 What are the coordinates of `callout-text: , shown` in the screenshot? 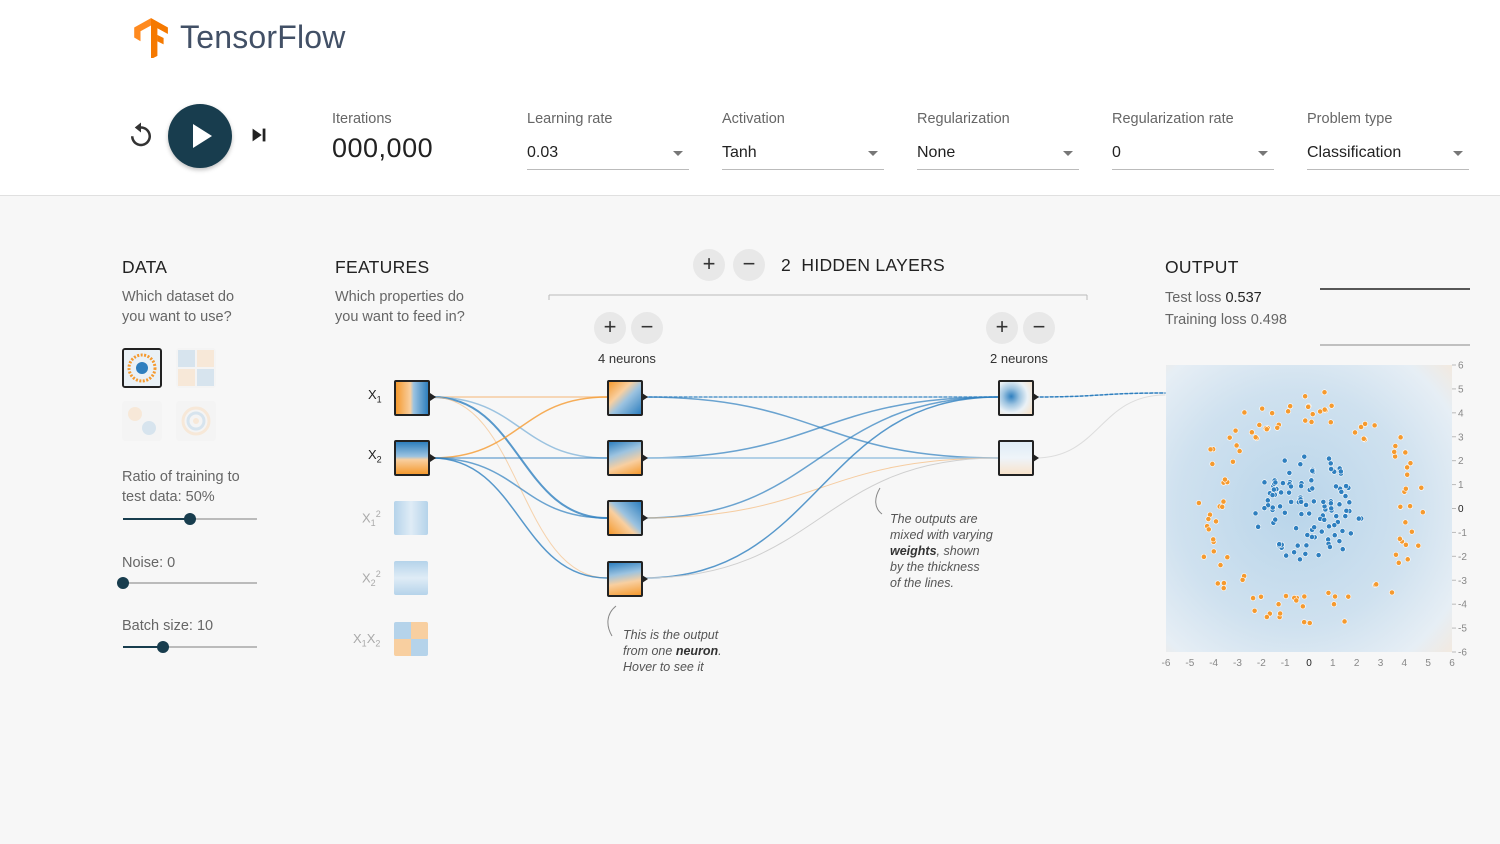 It's located at (958, 551).